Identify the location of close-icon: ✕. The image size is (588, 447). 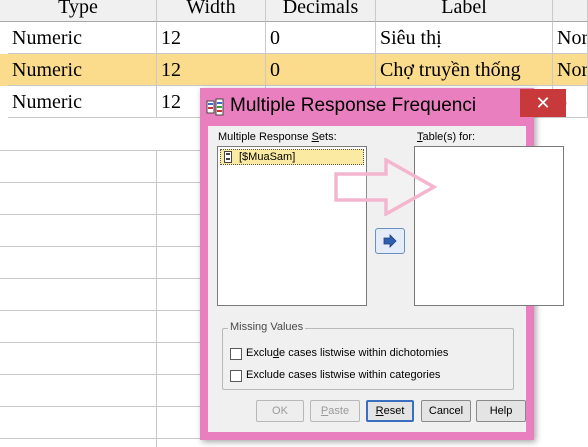
(543, 103).